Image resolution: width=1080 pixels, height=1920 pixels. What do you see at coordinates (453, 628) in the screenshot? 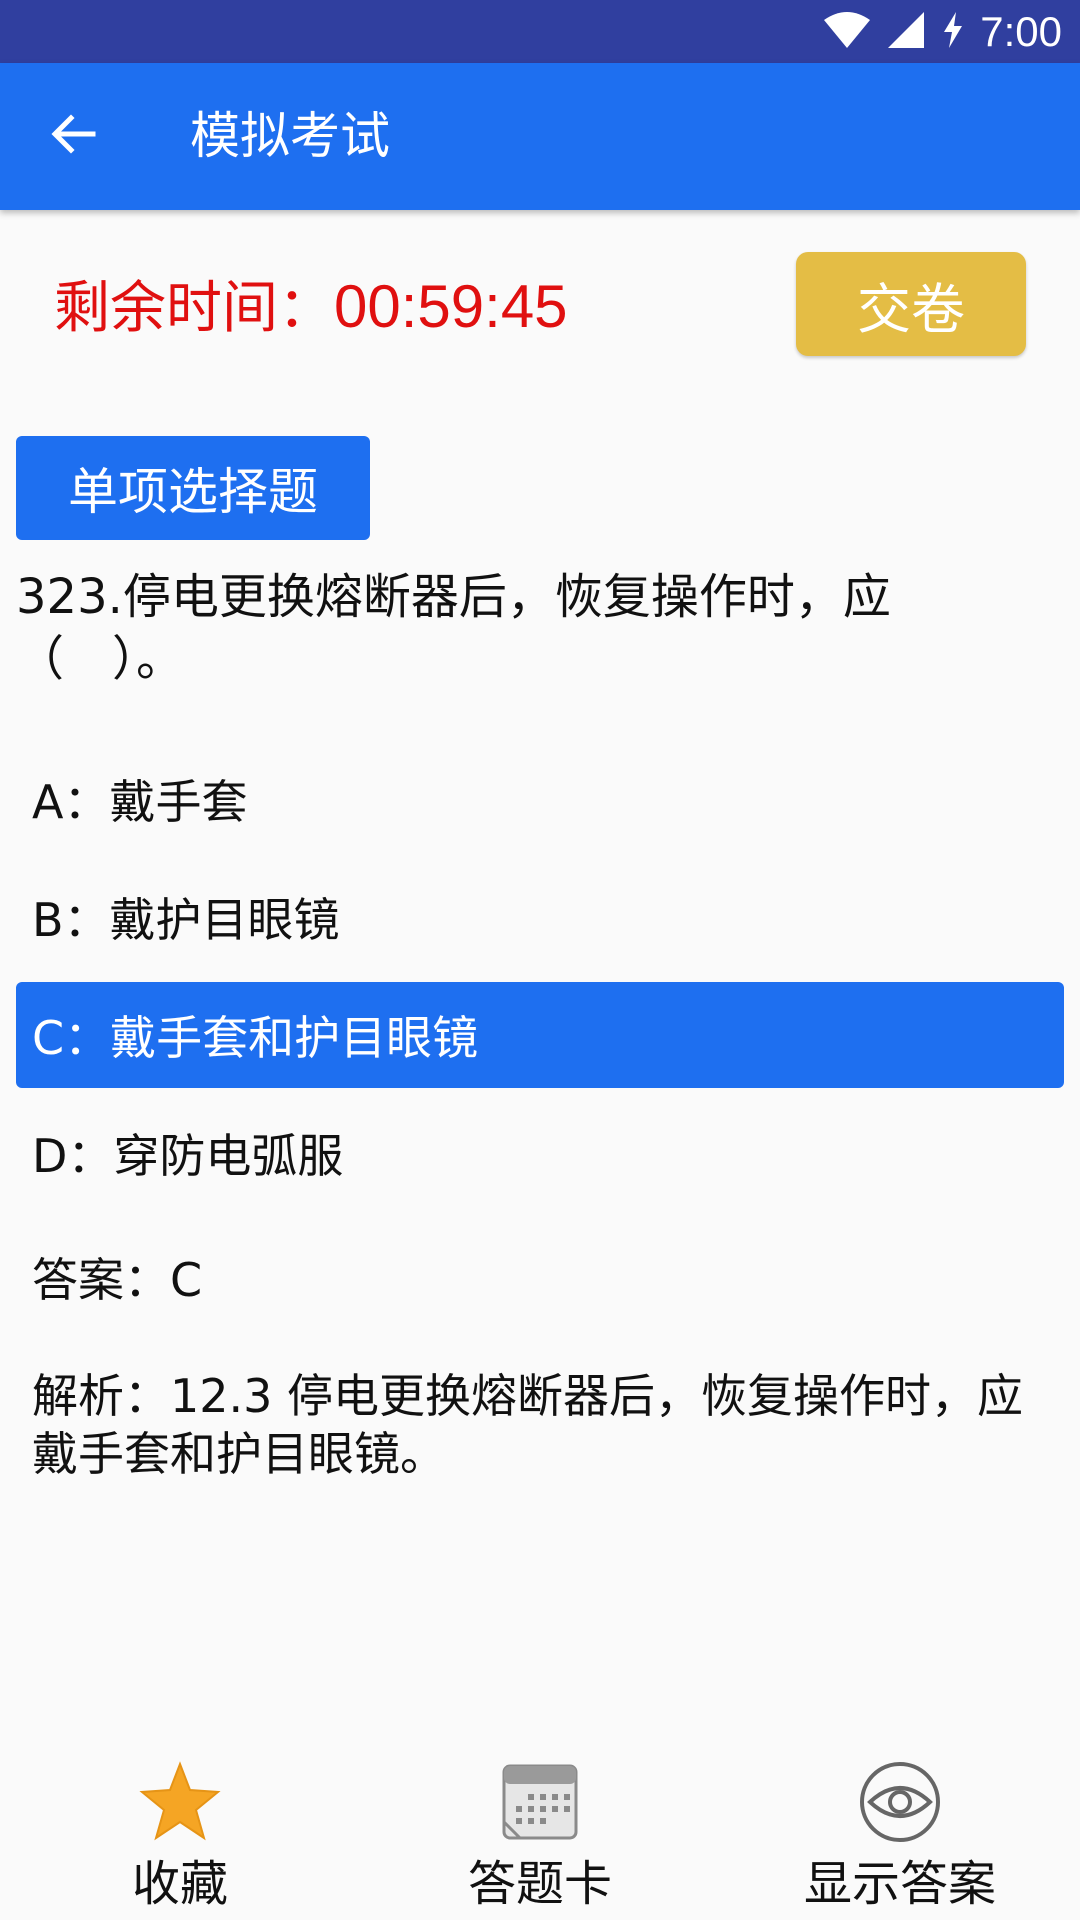
I see `question-text: 323.停电更换熔断器后，恢复操作时，应（ ）。` at bounding box center [453, 628].